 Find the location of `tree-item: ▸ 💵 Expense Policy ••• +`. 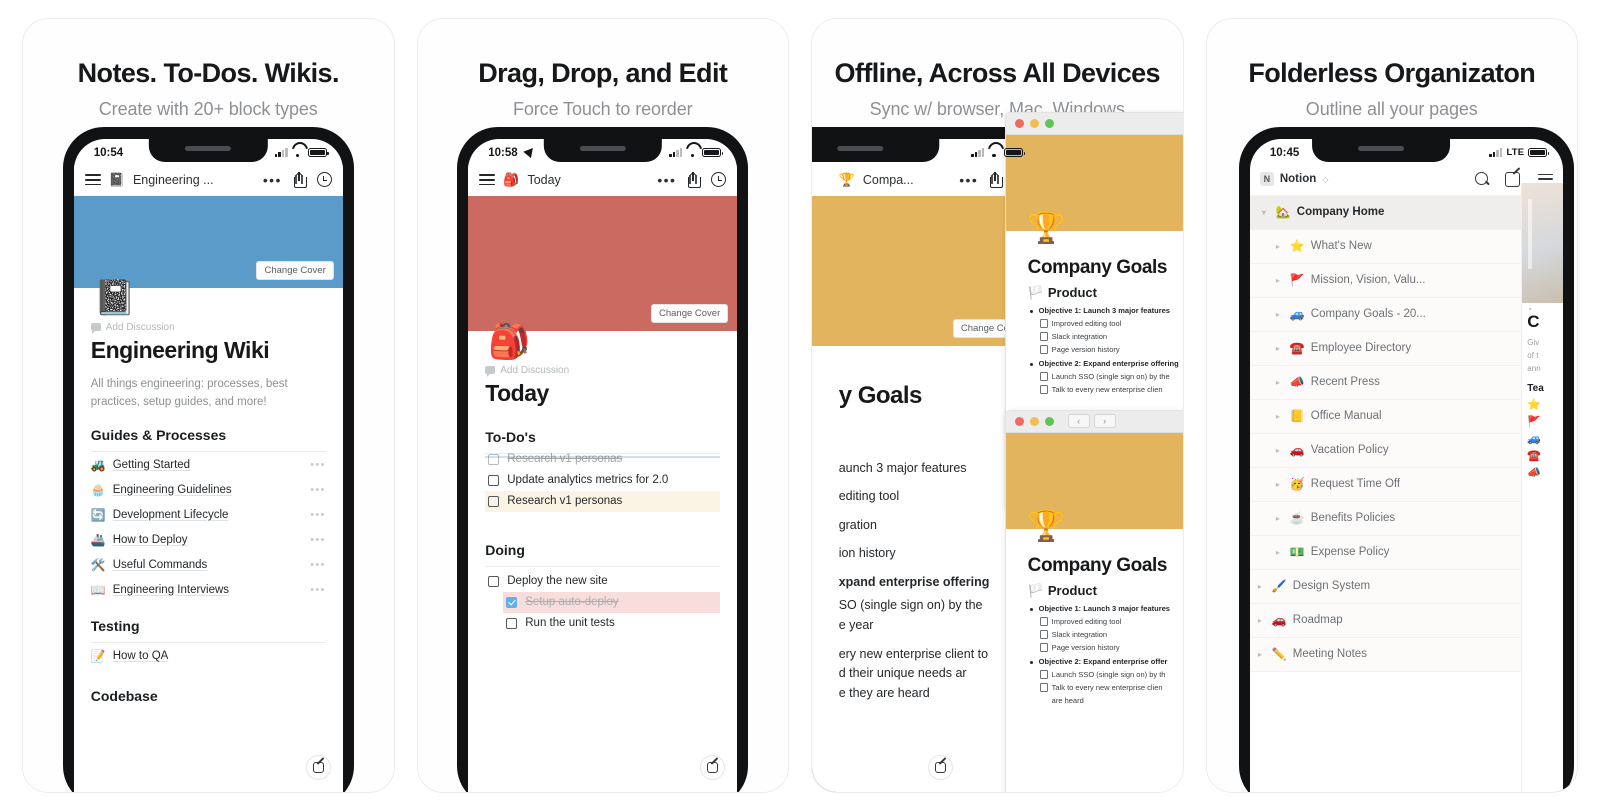

tree-item: ▸ 💵 Expense Policy ••• + is located at coordinates (1406, 552).